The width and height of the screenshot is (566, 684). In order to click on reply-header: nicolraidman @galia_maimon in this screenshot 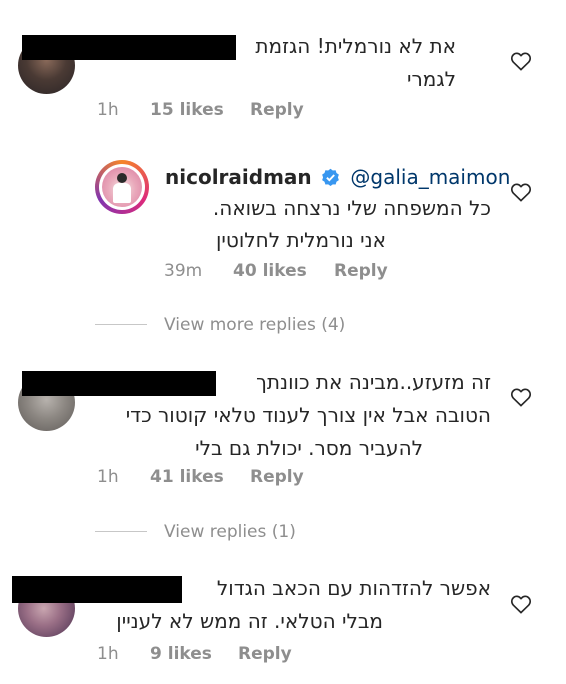, I will do `click(337, 177)`.